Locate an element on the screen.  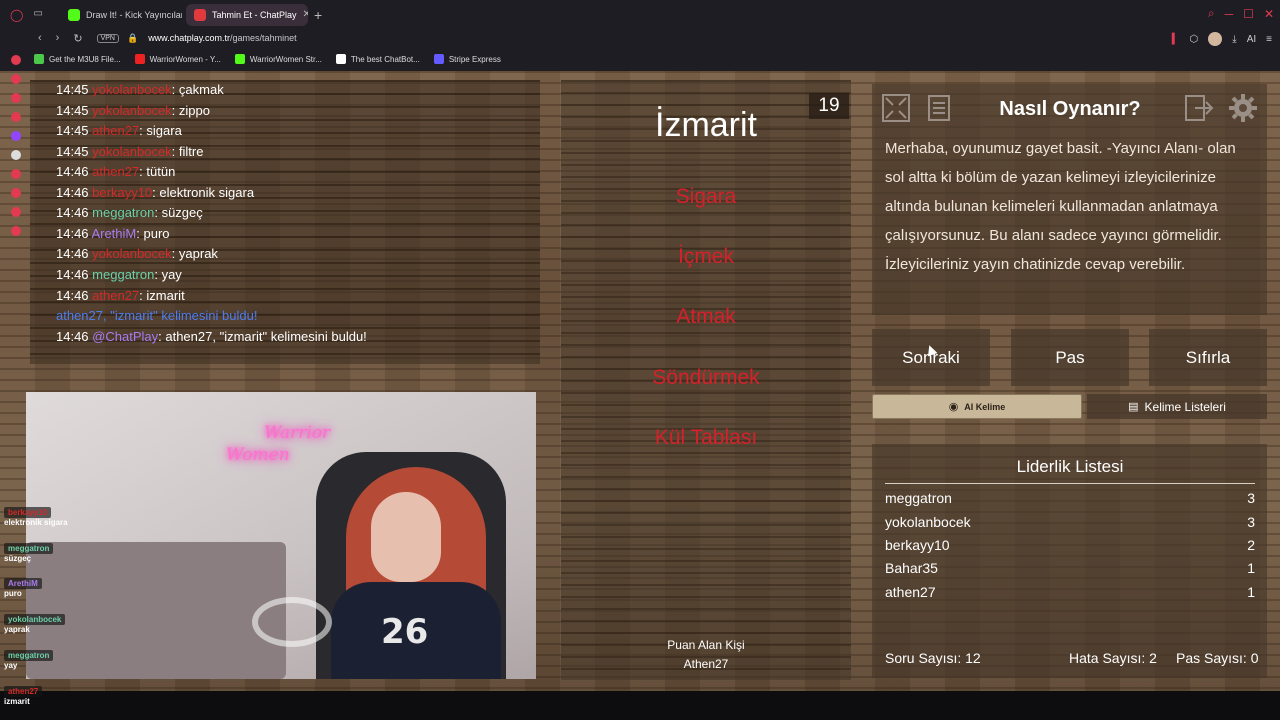
sidebar-box-icon is located at coordinates (16, 117).